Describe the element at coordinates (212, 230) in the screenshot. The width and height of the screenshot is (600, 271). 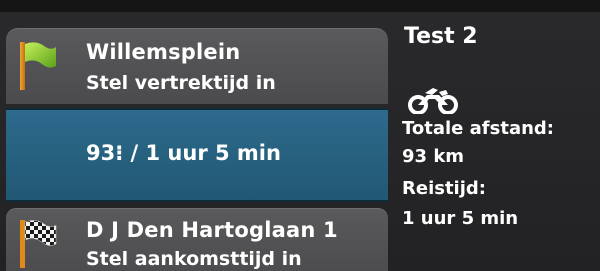
I see `end-title: D J Den Hartoglaan 1` at that location.